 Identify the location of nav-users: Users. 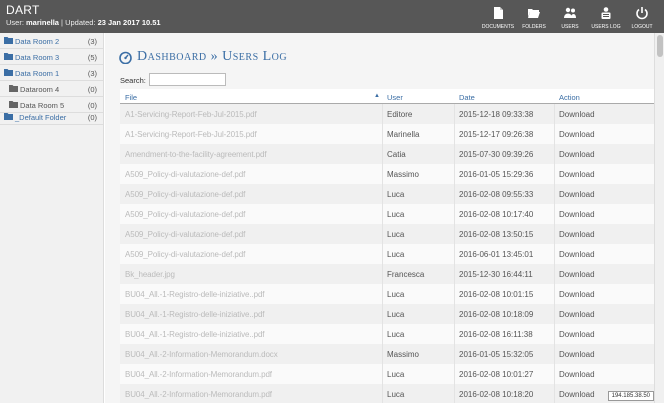
(570, 18).